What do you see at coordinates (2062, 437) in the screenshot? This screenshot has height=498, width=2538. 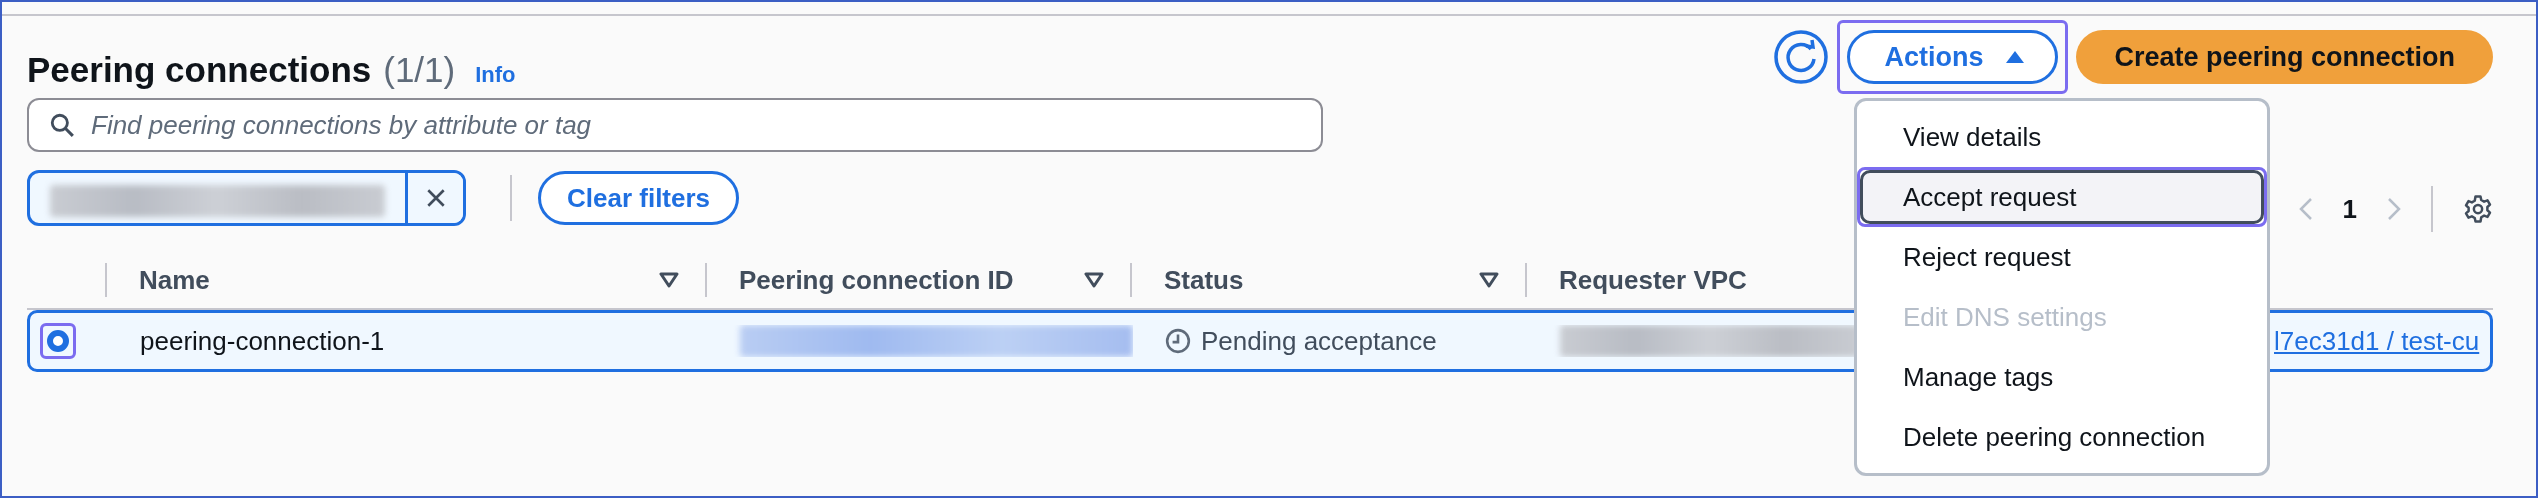 I see `menu-item: Delete peering connection` at bounding box center [2062, 437].